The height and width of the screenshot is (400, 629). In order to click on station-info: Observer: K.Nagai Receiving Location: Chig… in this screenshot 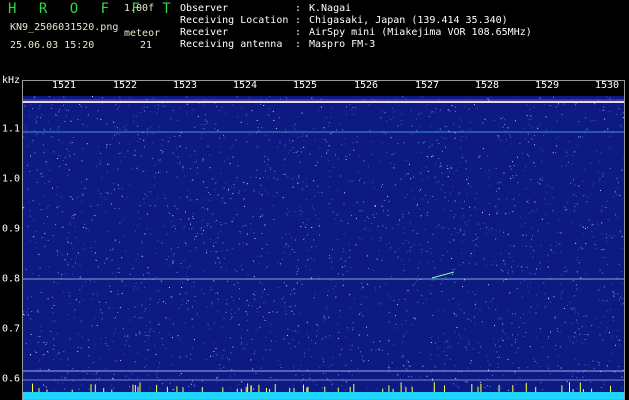, I will do `click(356, 27)`.